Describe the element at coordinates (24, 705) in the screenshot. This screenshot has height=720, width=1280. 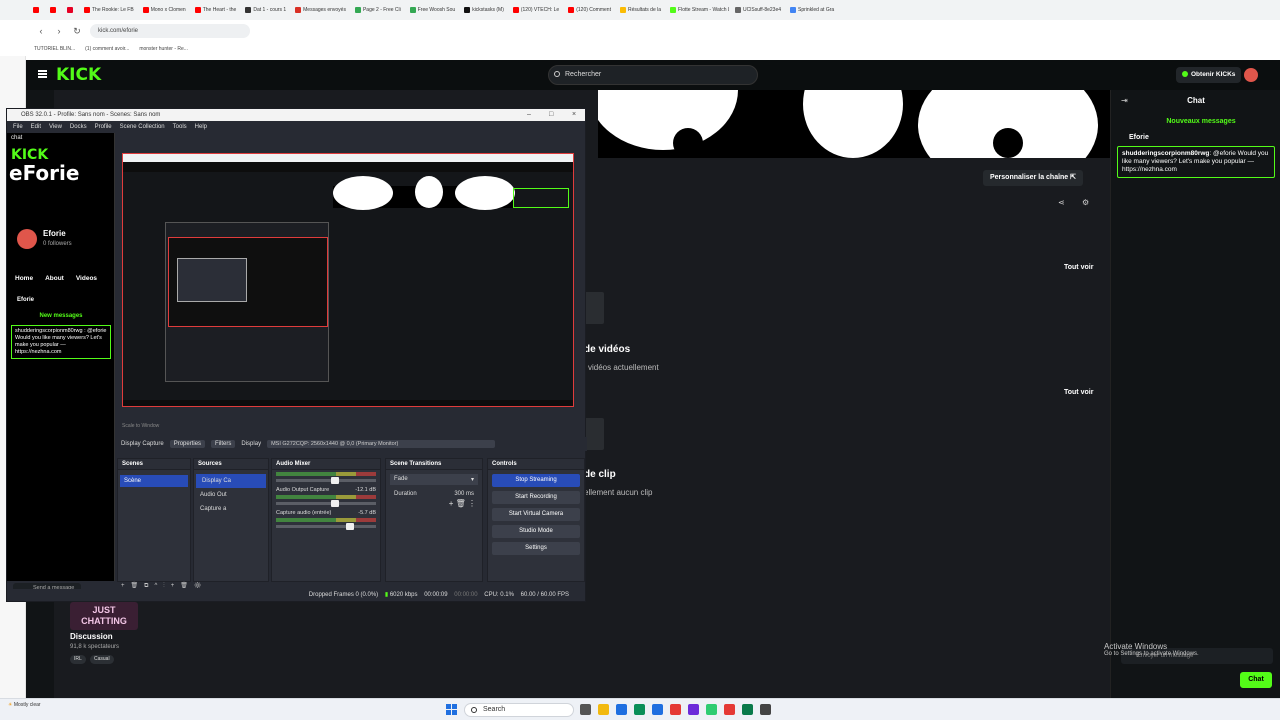
I see `weather-widget: ☀ Mostly clear` at that location.